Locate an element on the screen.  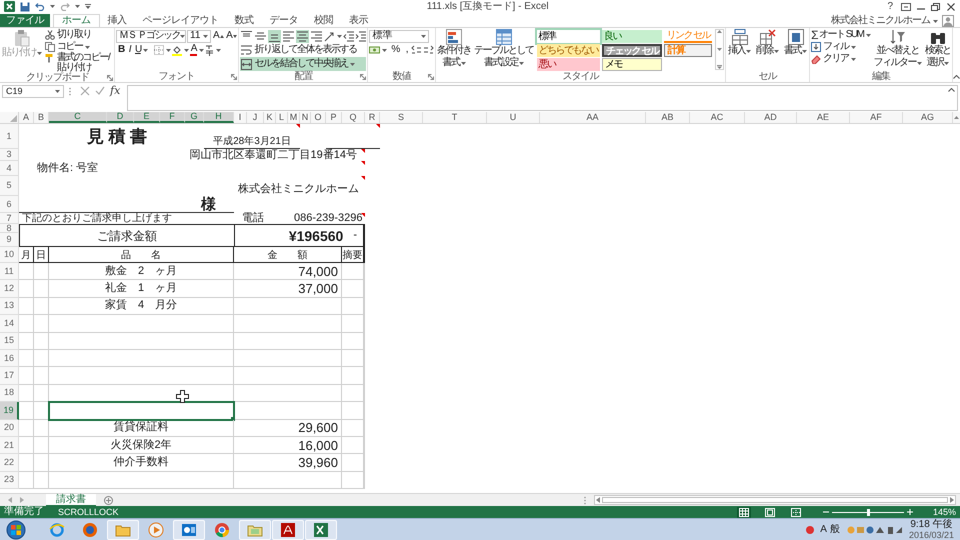
column-header: AA is located at coordinates (593, 117).